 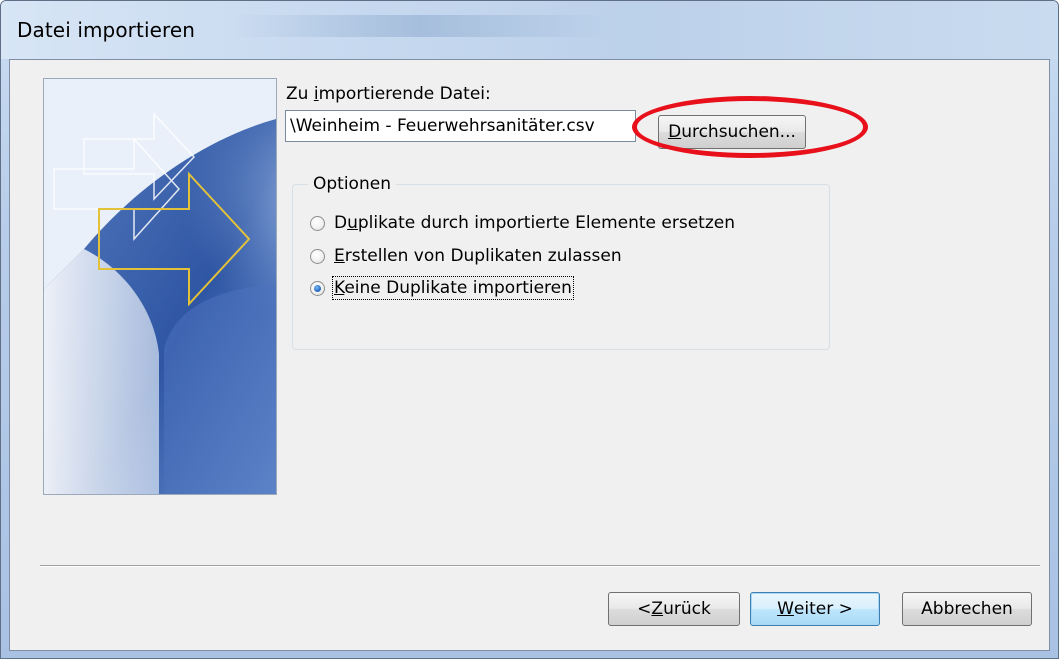 What do you see at coordinates (388, 94) in the screenshot?
I see `file-field-label: Zu importierende Datei:` at bounding box center [388, 94].